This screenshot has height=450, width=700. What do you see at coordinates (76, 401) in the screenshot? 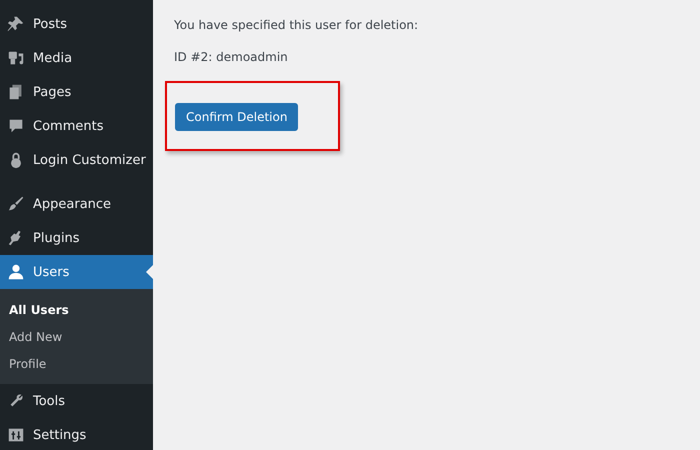
I see `menu-item: Tools` at bounding box center [76, 401].